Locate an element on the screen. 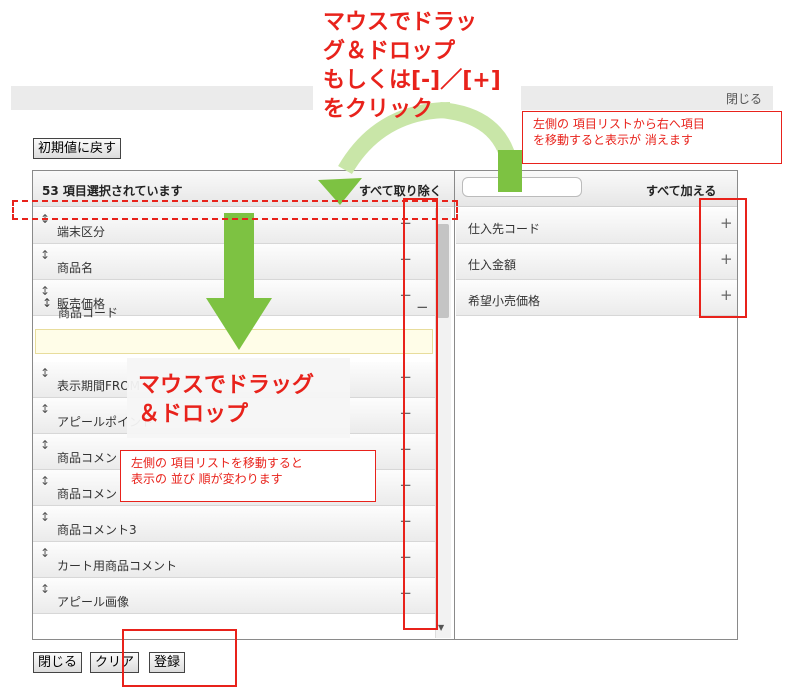 The height and width of the screenshot is (698, 788). note-right: 左側の 項目リストから右へ項目 を移動すると表示が 消えます is located at coordinates (652, 137).